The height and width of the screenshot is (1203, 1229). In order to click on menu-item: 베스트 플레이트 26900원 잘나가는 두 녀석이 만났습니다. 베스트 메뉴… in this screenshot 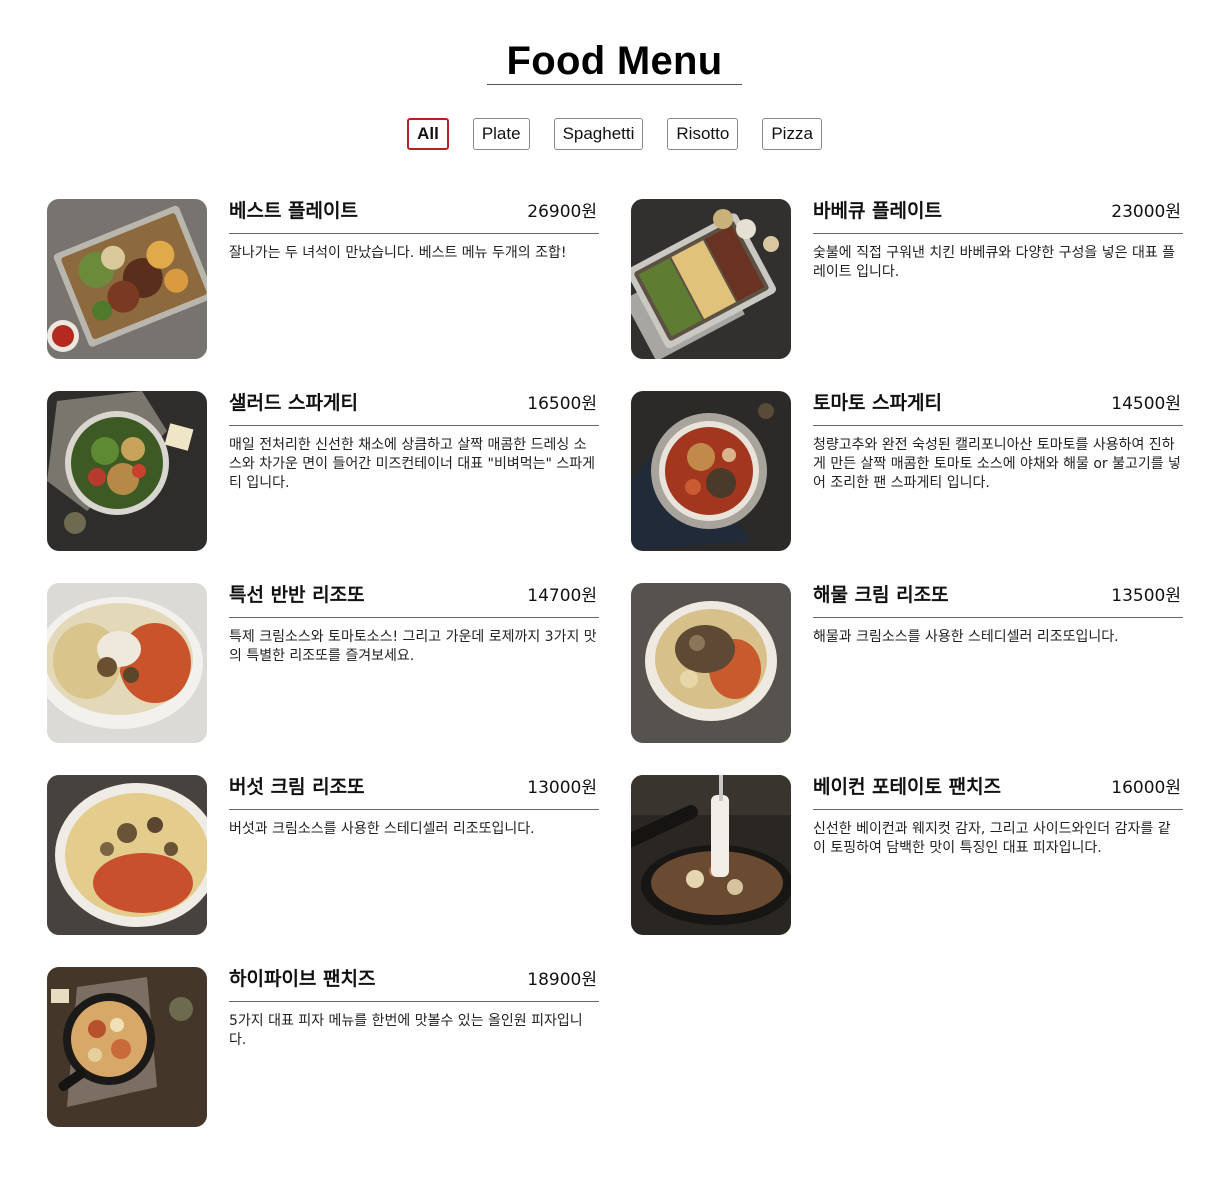, I will do `click(323, 279)`.